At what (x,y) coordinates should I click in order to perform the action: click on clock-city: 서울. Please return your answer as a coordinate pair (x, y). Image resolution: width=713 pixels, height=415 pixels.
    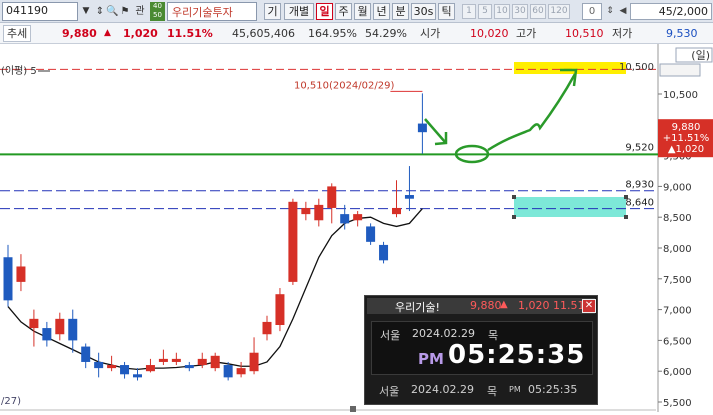
    Looking at the image, I should click on (390, 335).